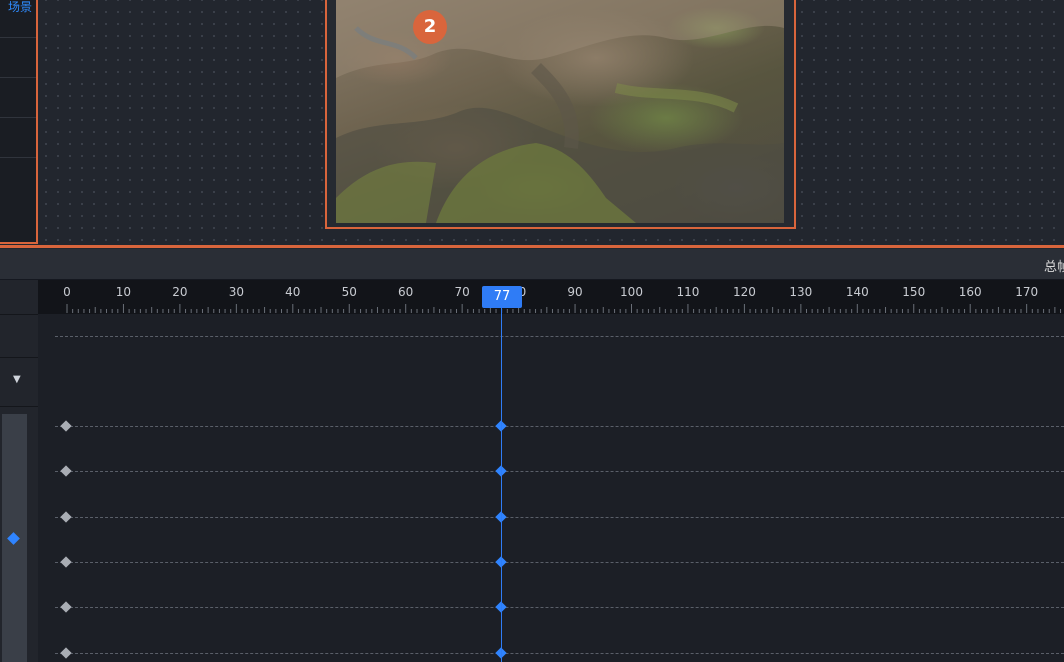  What do you see at coordinates (970, 292) in the screenshot?
I see `ruler-tick-label: 160` at bounding box center [970, 292].